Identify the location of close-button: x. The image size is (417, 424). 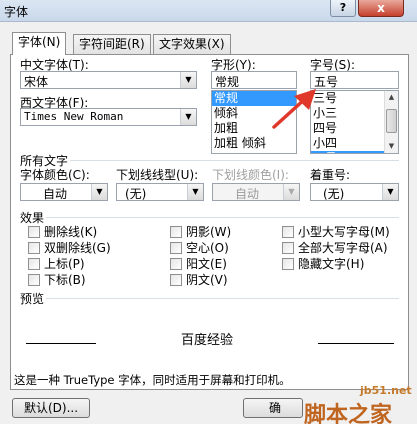
(381, 8).